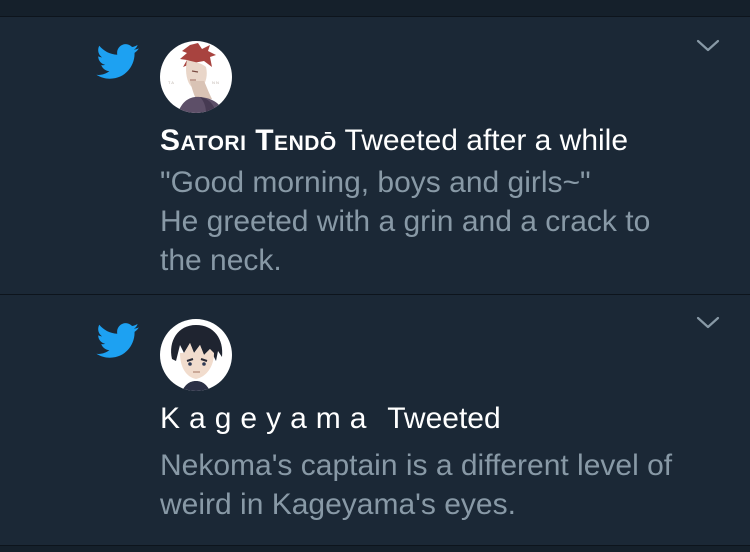  I want to click on tweet-line: "Good morning, boys and girls~", so click(375, 182).